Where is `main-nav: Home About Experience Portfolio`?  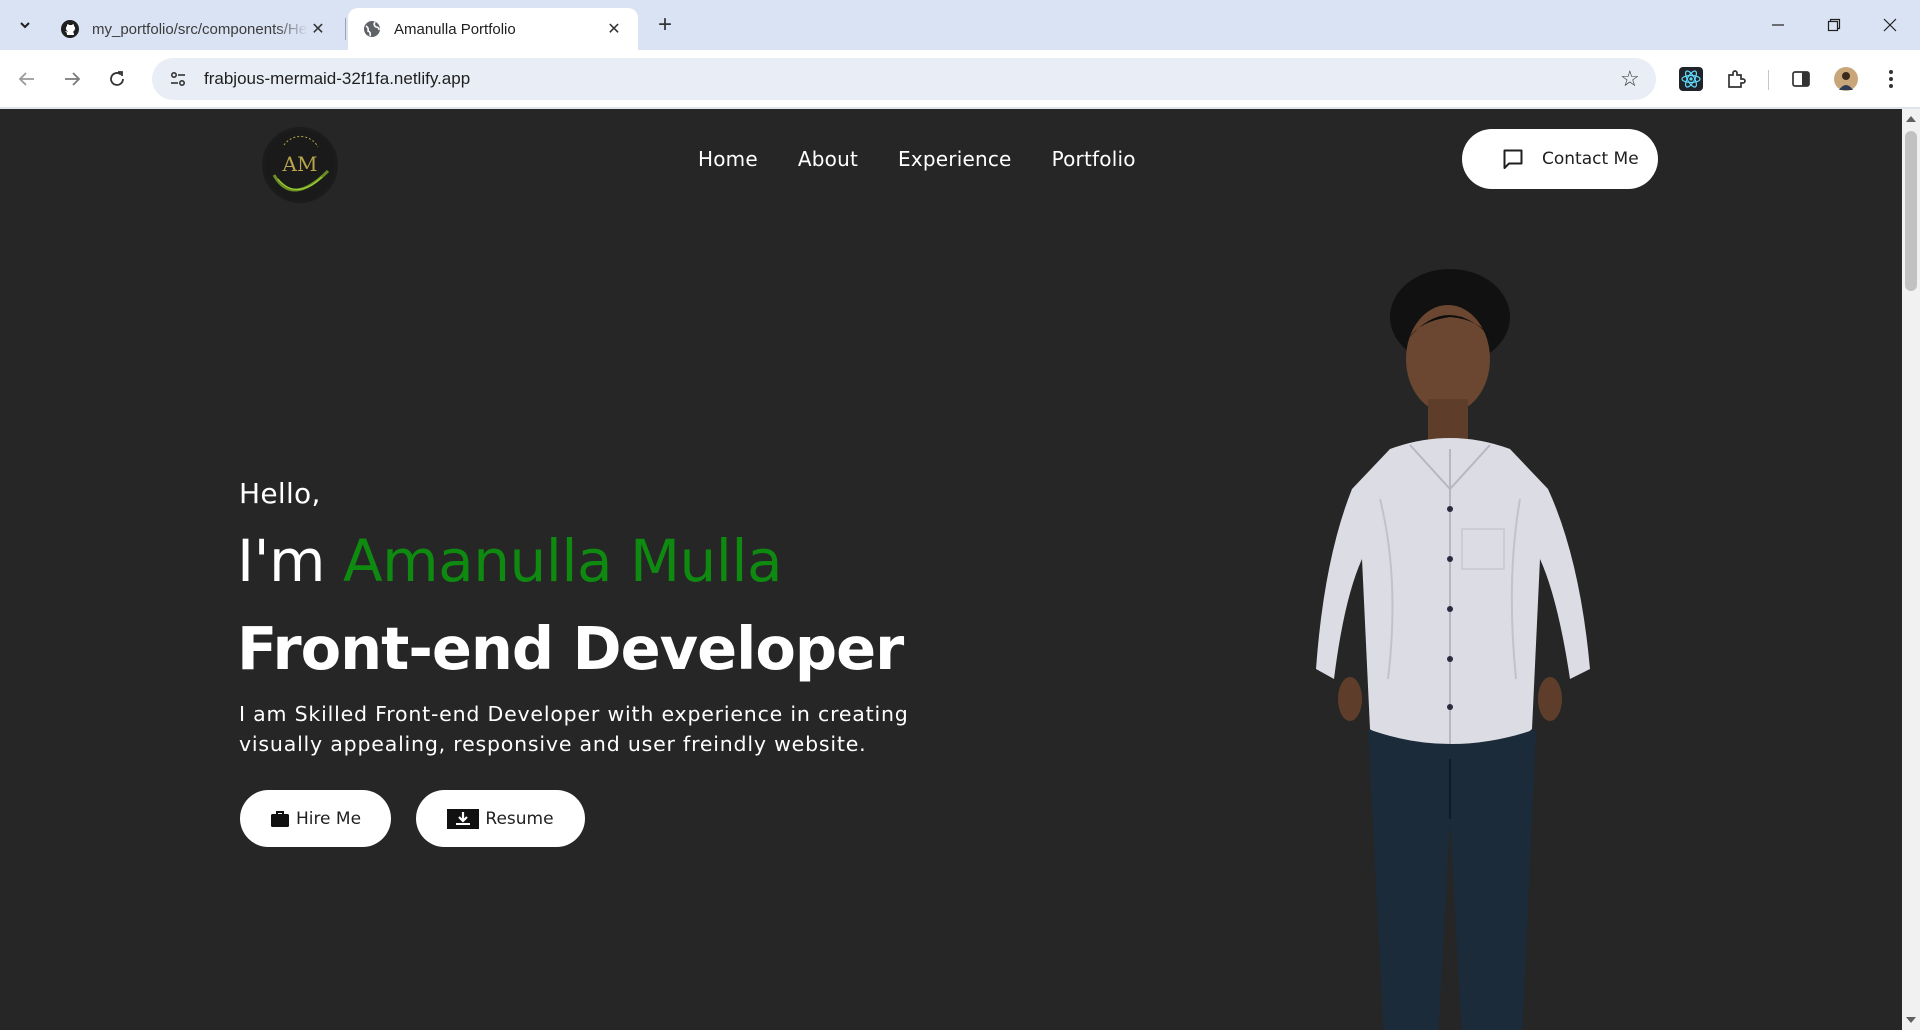
main-nav: Home About Experience Portfolio is located at coordinates (917, 159).